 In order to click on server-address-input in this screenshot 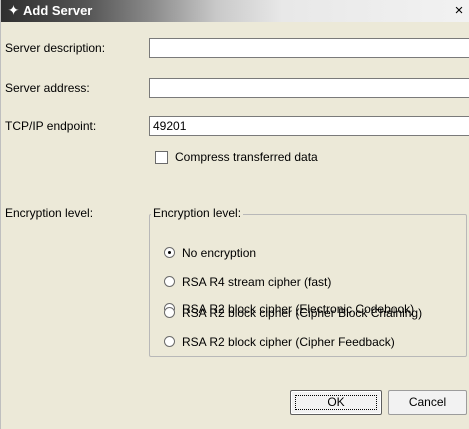, I will do `click(309, 88)`.